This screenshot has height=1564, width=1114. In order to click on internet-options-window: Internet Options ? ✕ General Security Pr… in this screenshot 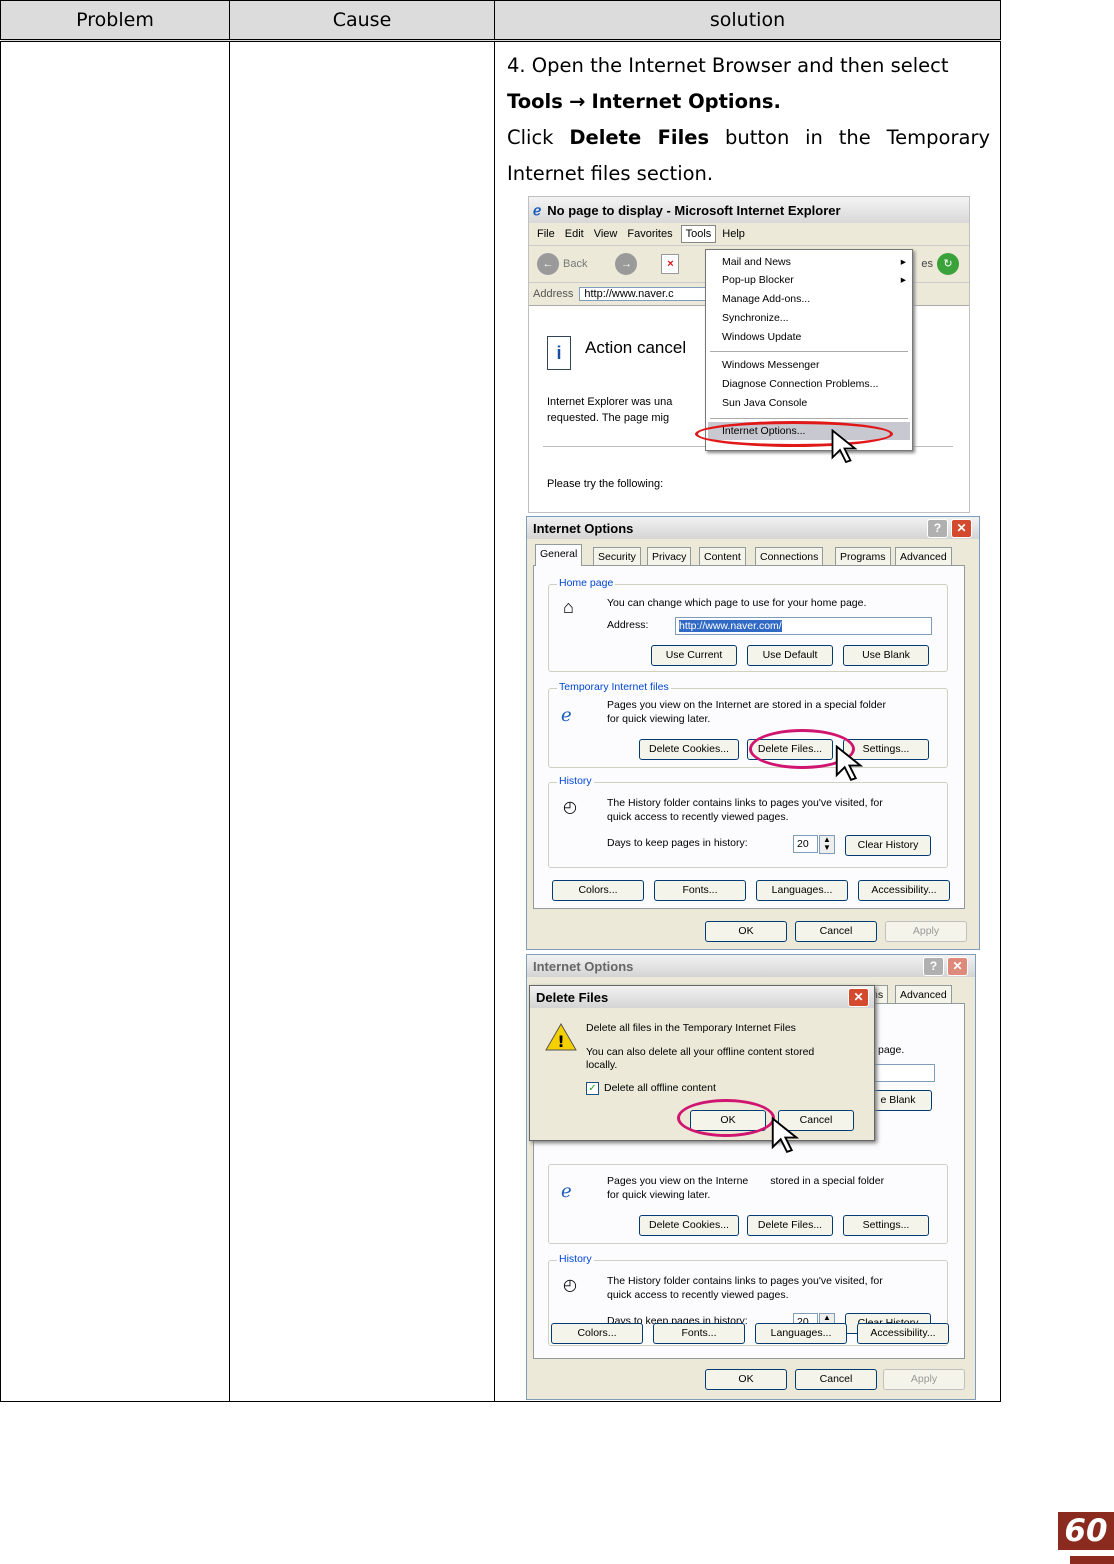, I will do `click(753, 733)`.